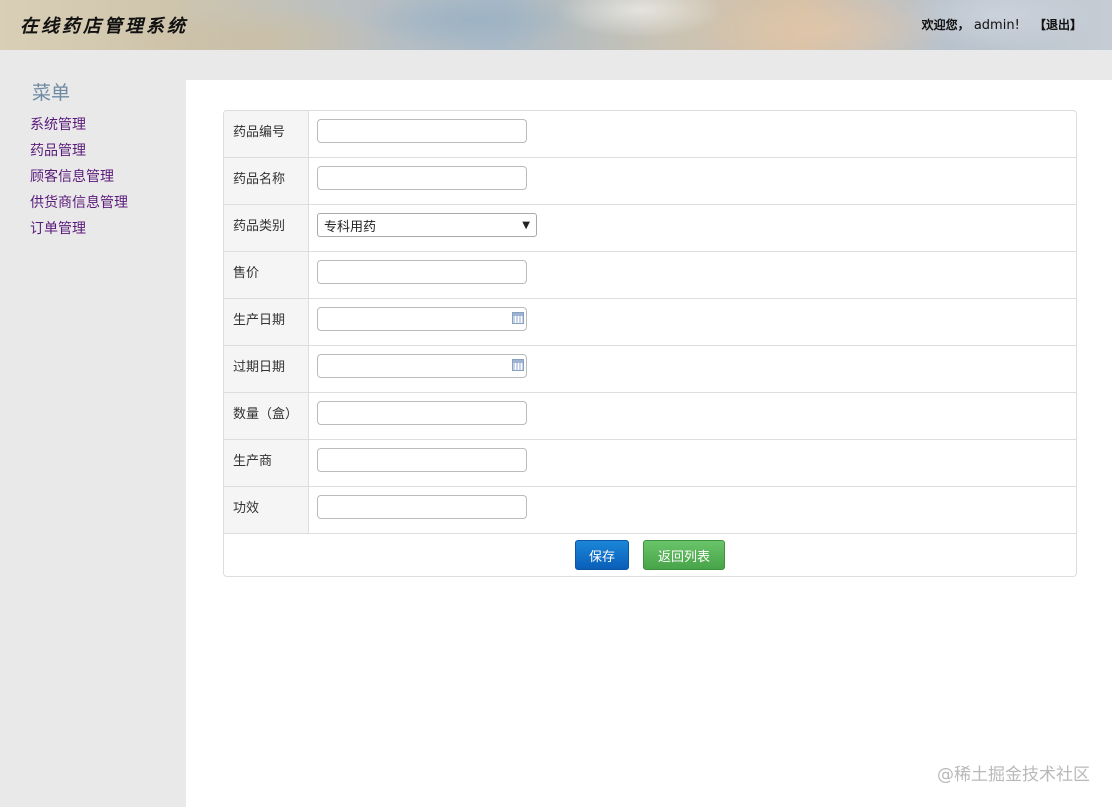  I want to click on drug-category-select: 专科用药 ▼, so click(427, 225).